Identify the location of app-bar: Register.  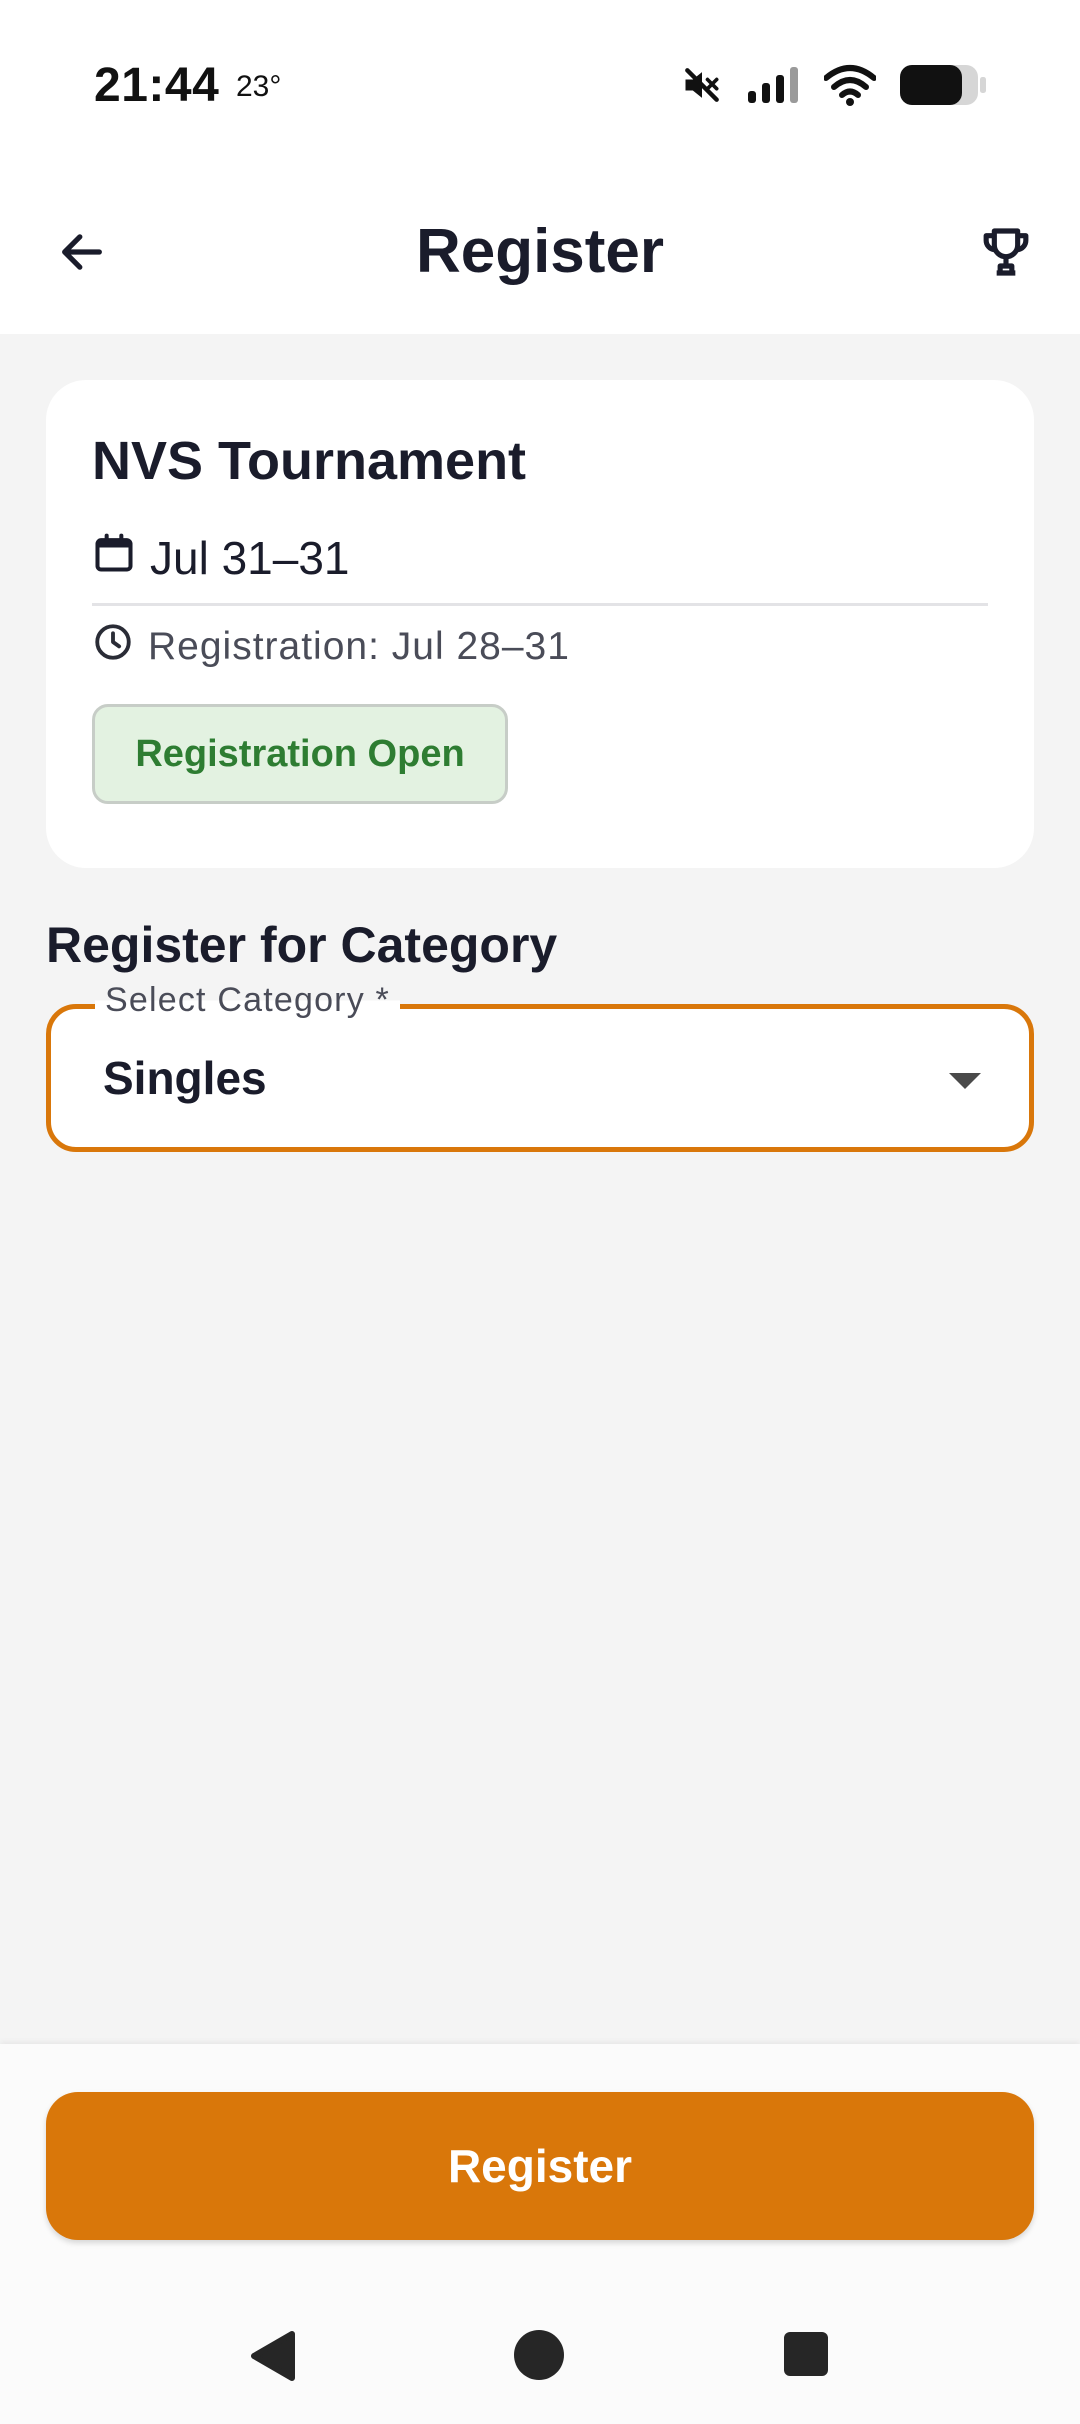
(540, 255).